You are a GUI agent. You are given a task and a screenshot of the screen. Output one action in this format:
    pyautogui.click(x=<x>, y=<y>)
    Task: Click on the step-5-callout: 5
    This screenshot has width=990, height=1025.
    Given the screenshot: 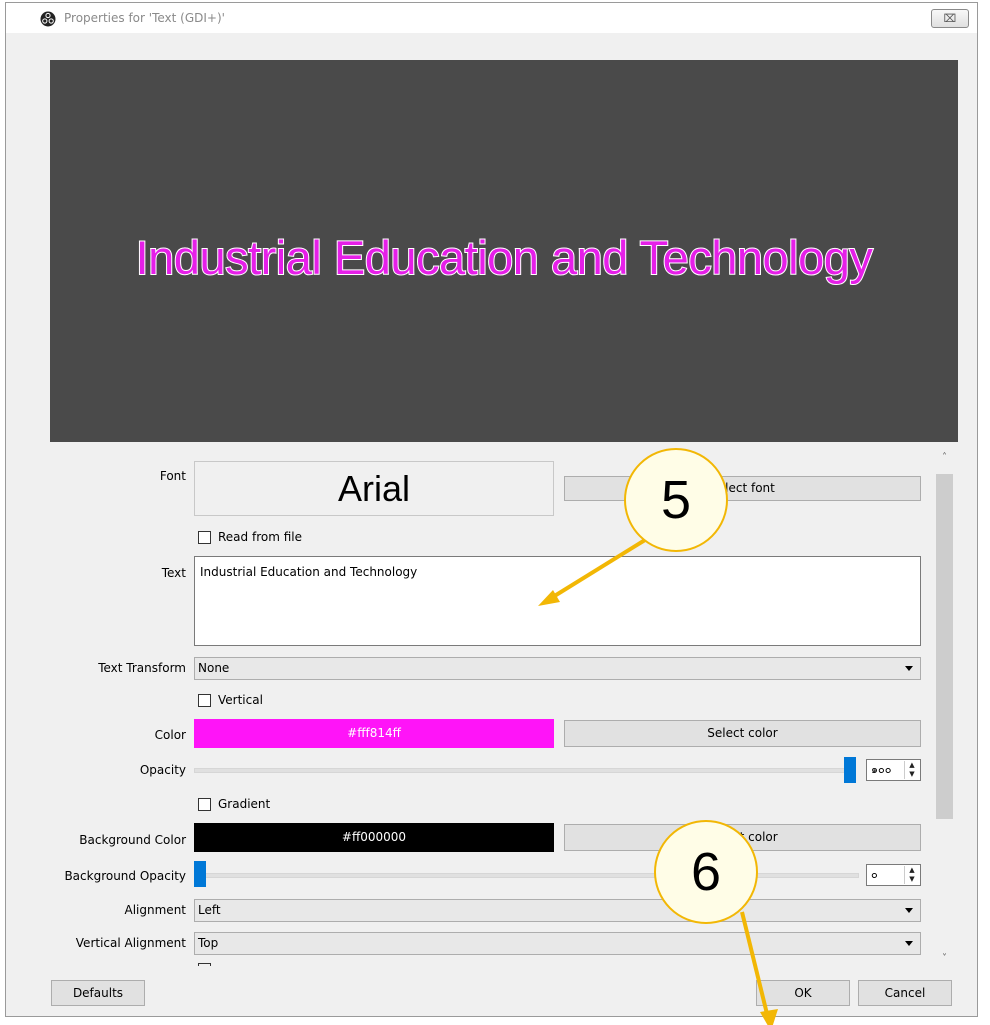 What is the action you would take?
    pyautogui.click(x=676, y=500)
    